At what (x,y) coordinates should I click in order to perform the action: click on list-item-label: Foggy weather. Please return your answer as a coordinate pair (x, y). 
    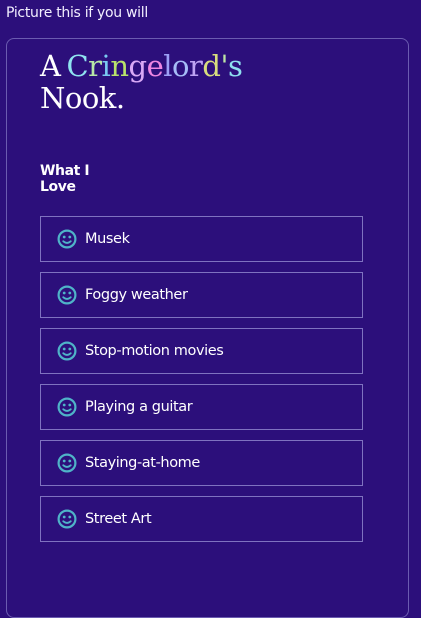
    Looking at the image, I should click on (136, 295).